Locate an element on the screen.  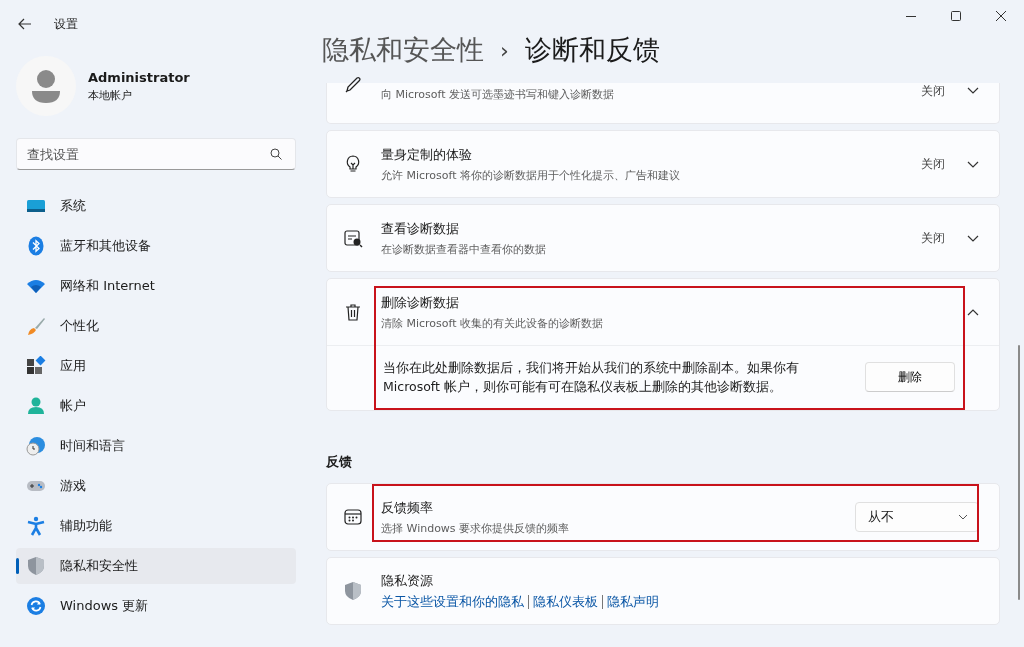
setting-description: 允许 Microsoft 将你的诊断数据用于个性化提示、广告和建议 is located at coordinates (531, 175).